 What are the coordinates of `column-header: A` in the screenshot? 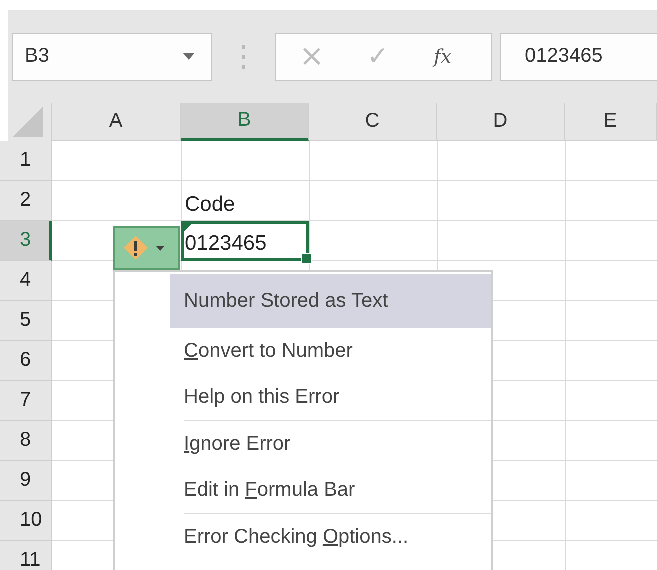 It's located at (116, 122).